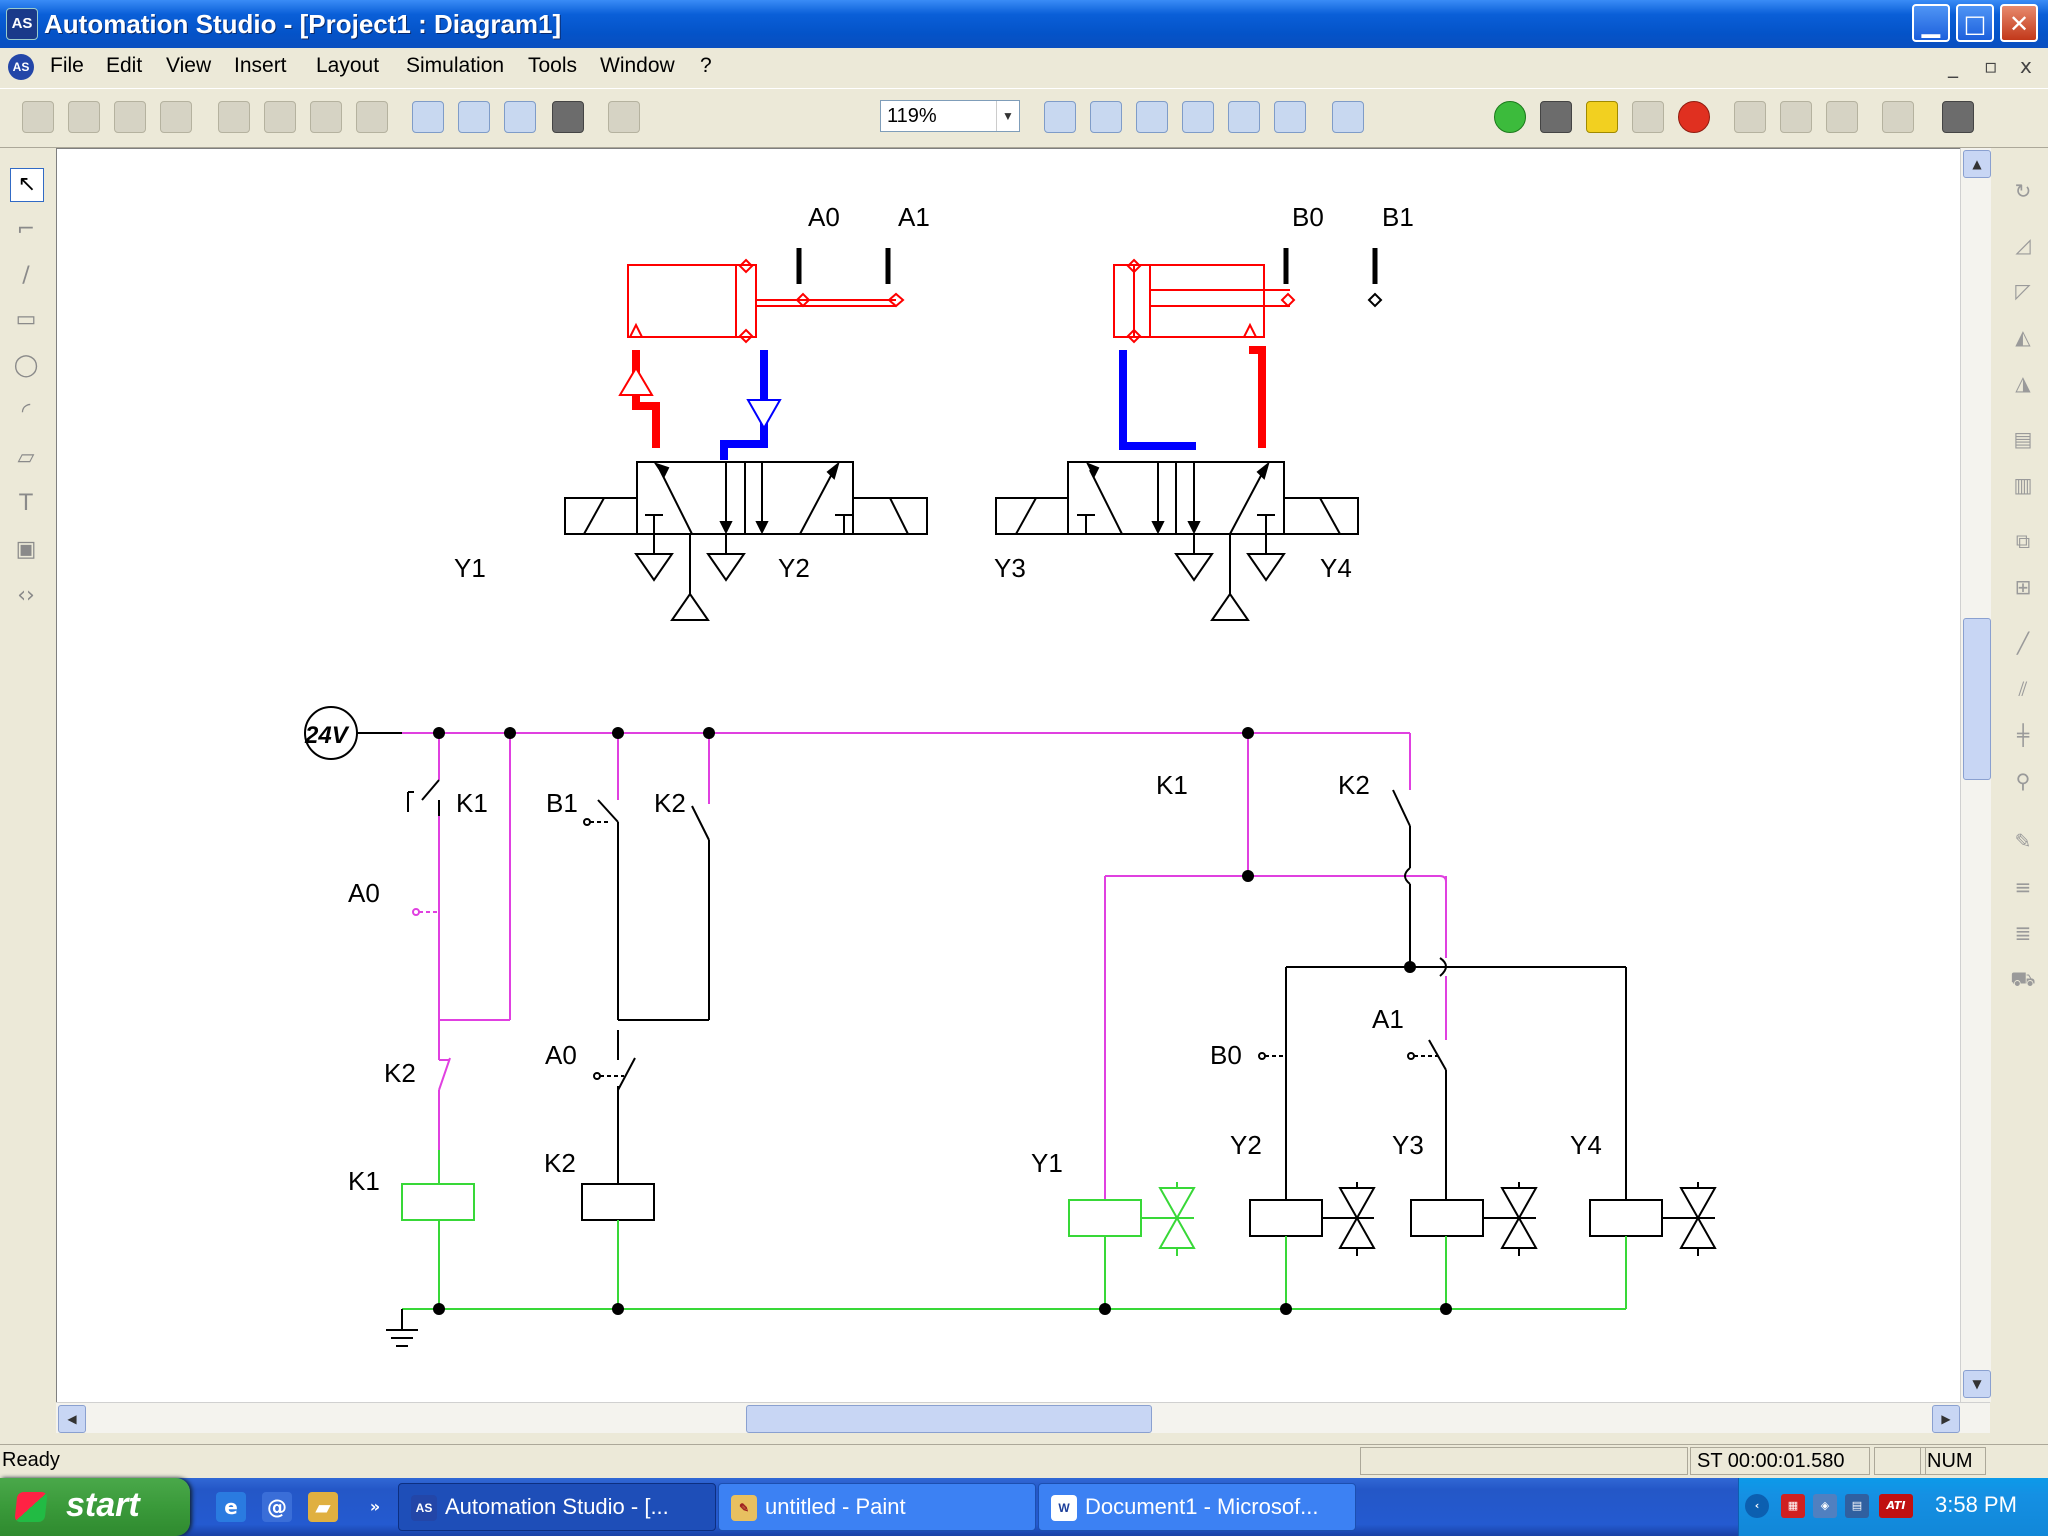  I want to click on clock: 3:58 PM, so click(1976, 1505).